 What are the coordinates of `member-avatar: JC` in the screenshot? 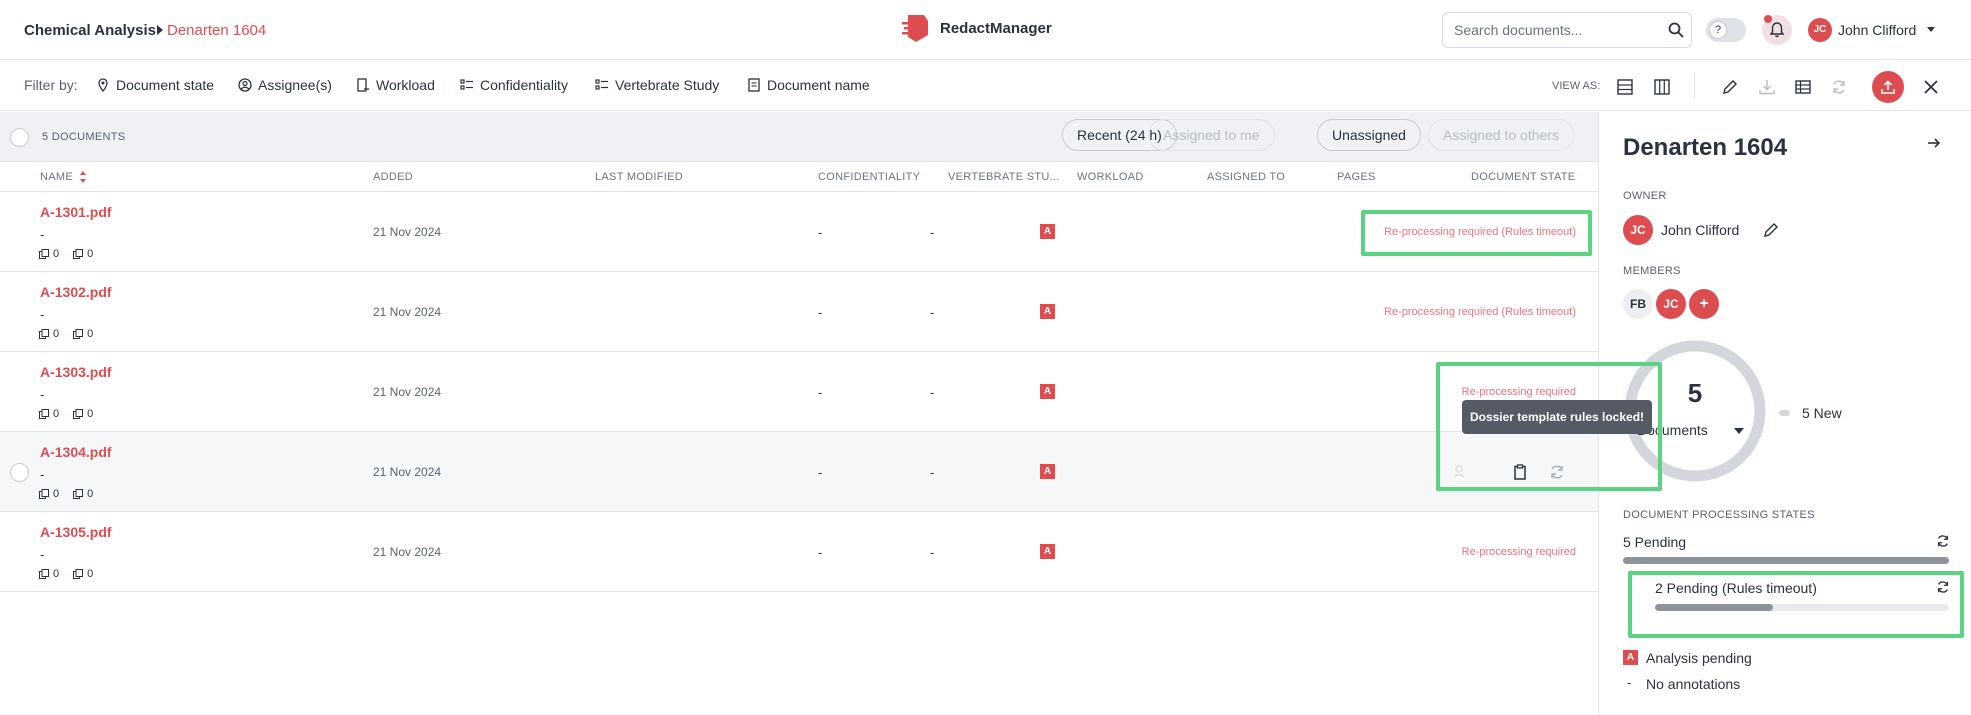 It's located at (1671, 304).